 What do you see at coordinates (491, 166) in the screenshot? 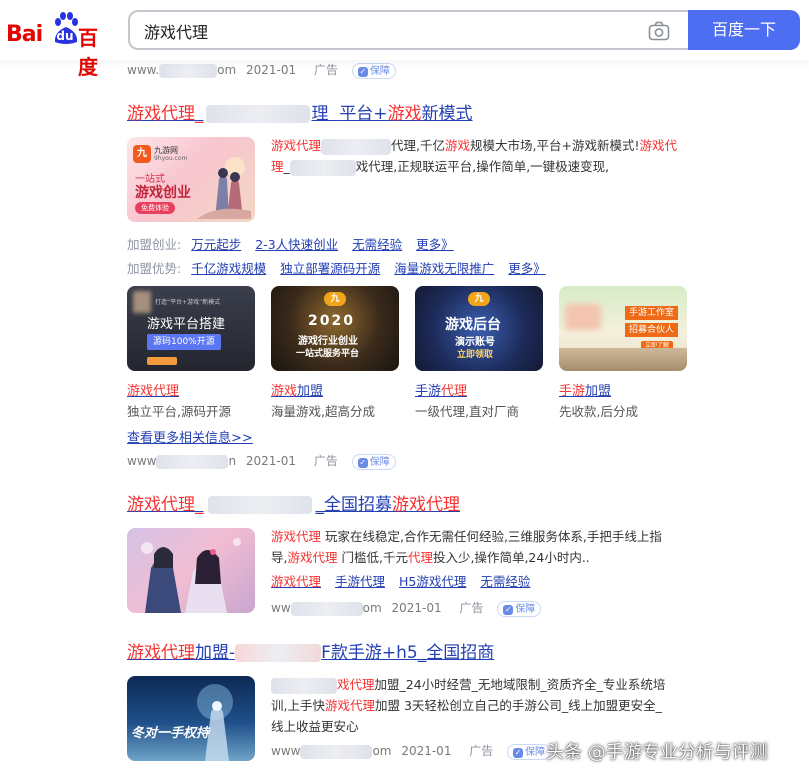
I see `desc-line: 理_ 戏代理,正规联运平台,操作简单,一键极速变现,` at bounding box center [491, 166].